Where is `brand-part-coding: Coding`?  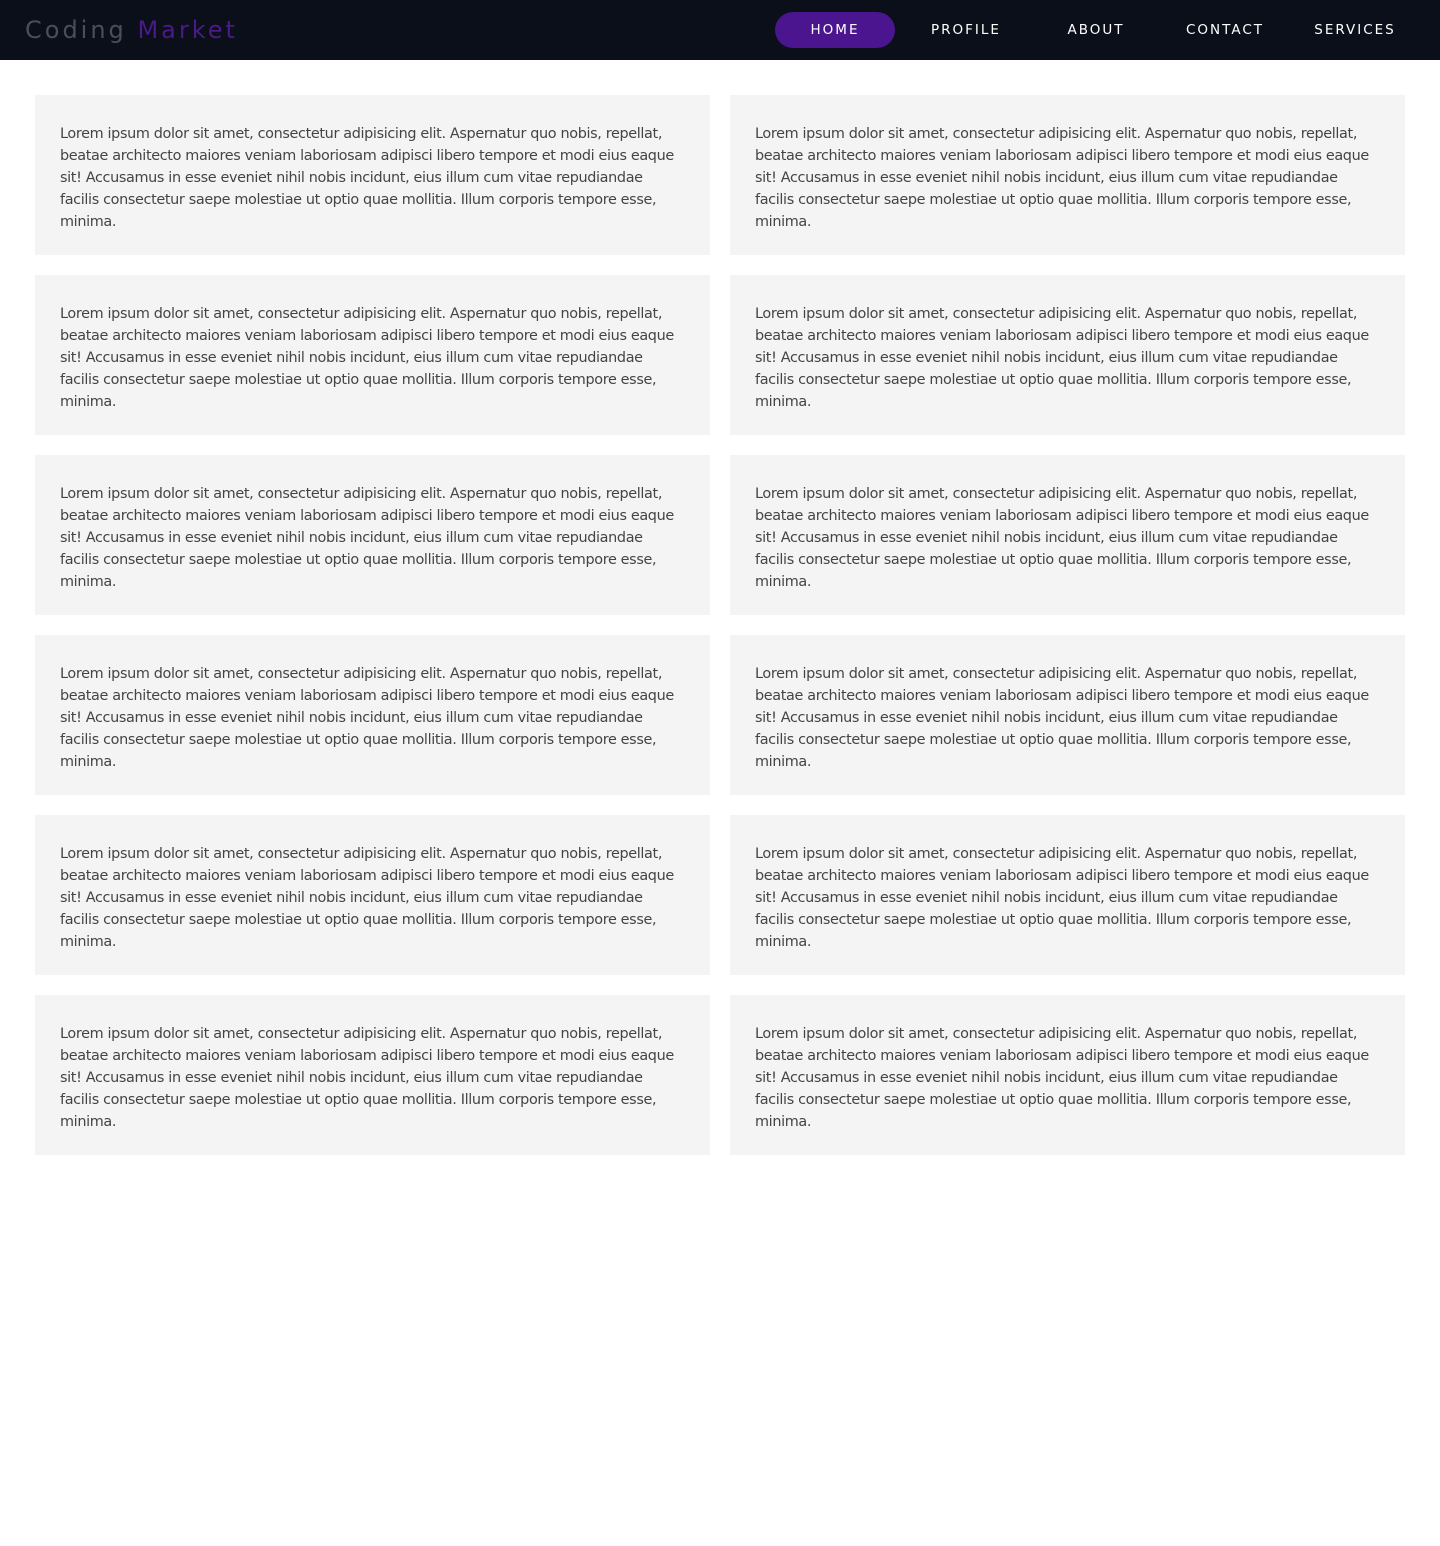
brand-part-coding: Coding is located at coordinates (76, 30).